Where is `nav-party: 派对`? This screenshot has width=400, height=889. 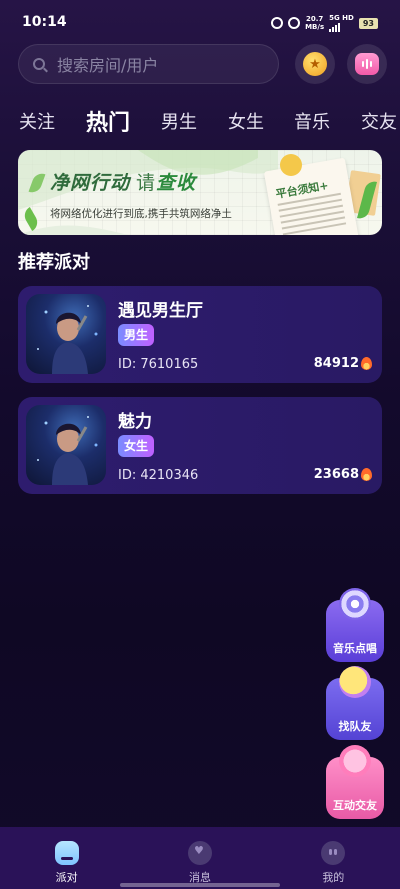
nav-party: 派对 is located at coordinates (66, 858).